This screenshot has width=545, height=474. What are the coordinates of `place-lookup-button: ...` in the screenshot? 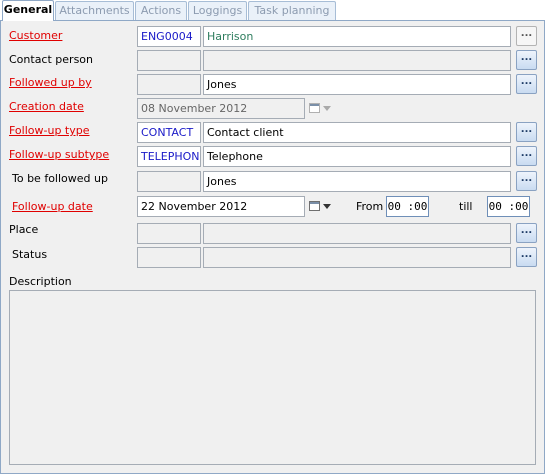 It's located at (526, 233).